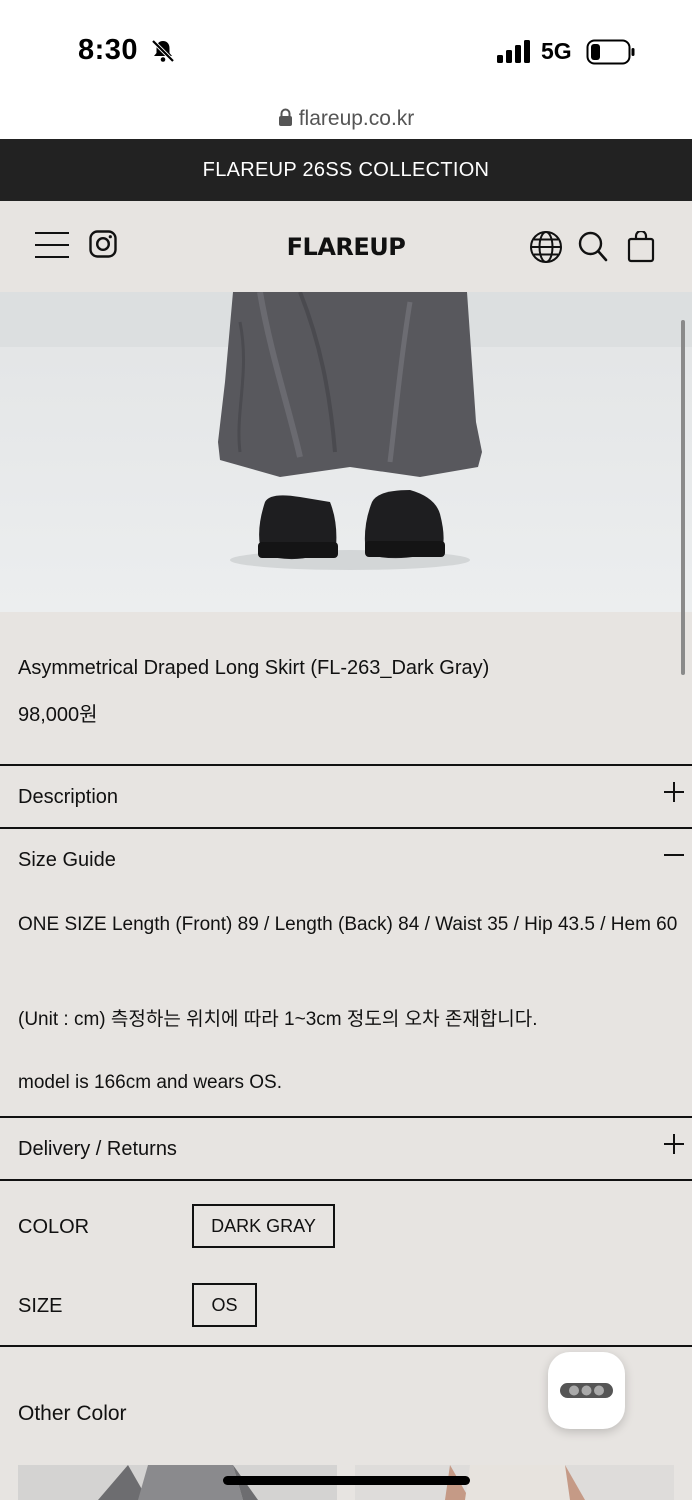  I want to click on chat-icon, so click(586, 1390).